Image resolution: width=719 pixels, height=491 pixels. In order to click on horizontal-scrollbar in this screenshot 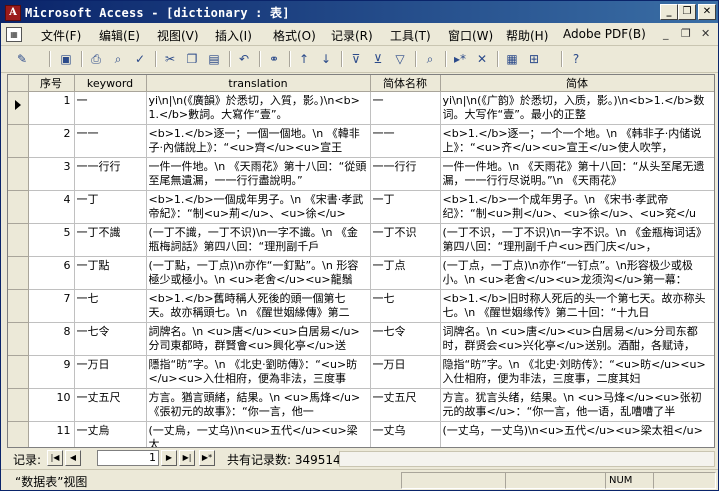, I will do `click(527, 459)`.